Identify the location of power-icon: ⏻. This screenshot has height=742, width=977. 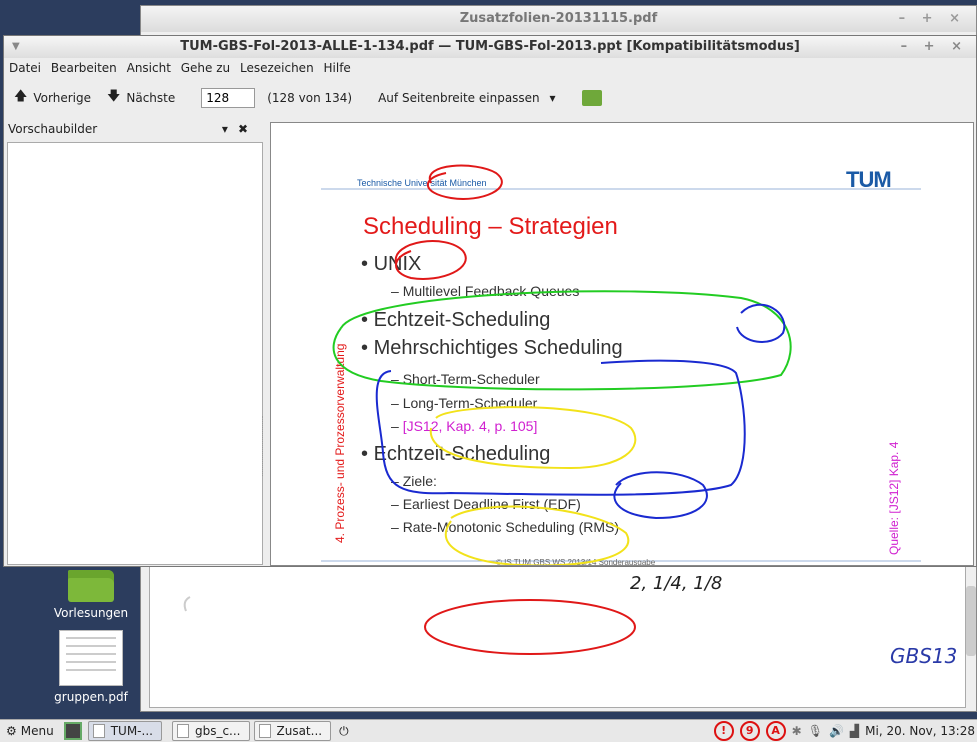
(344, 731).